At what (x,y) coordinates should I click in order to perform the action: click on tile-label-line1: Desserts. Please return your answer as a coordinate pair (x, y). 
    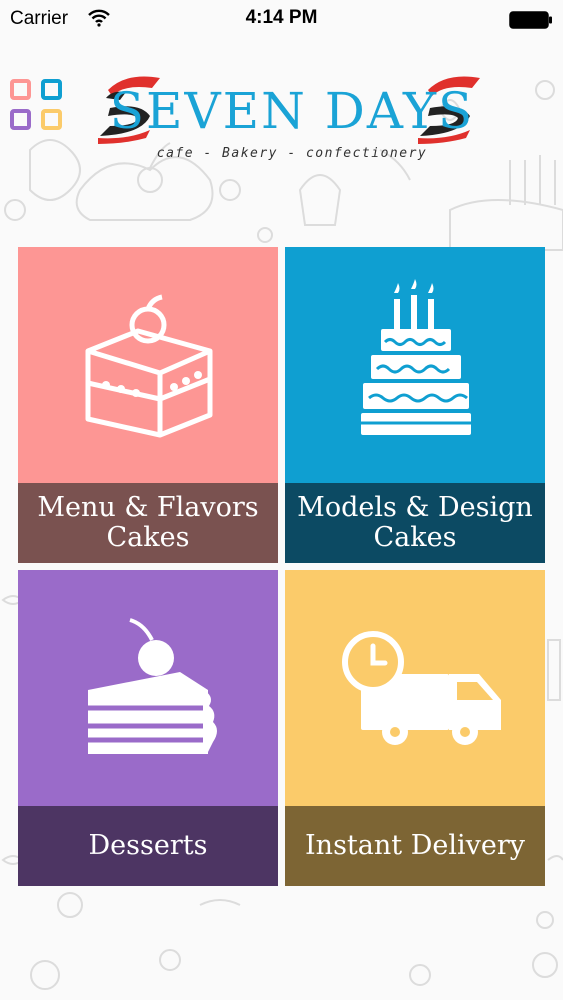
    Looking at the image, I should click on (148, 845).